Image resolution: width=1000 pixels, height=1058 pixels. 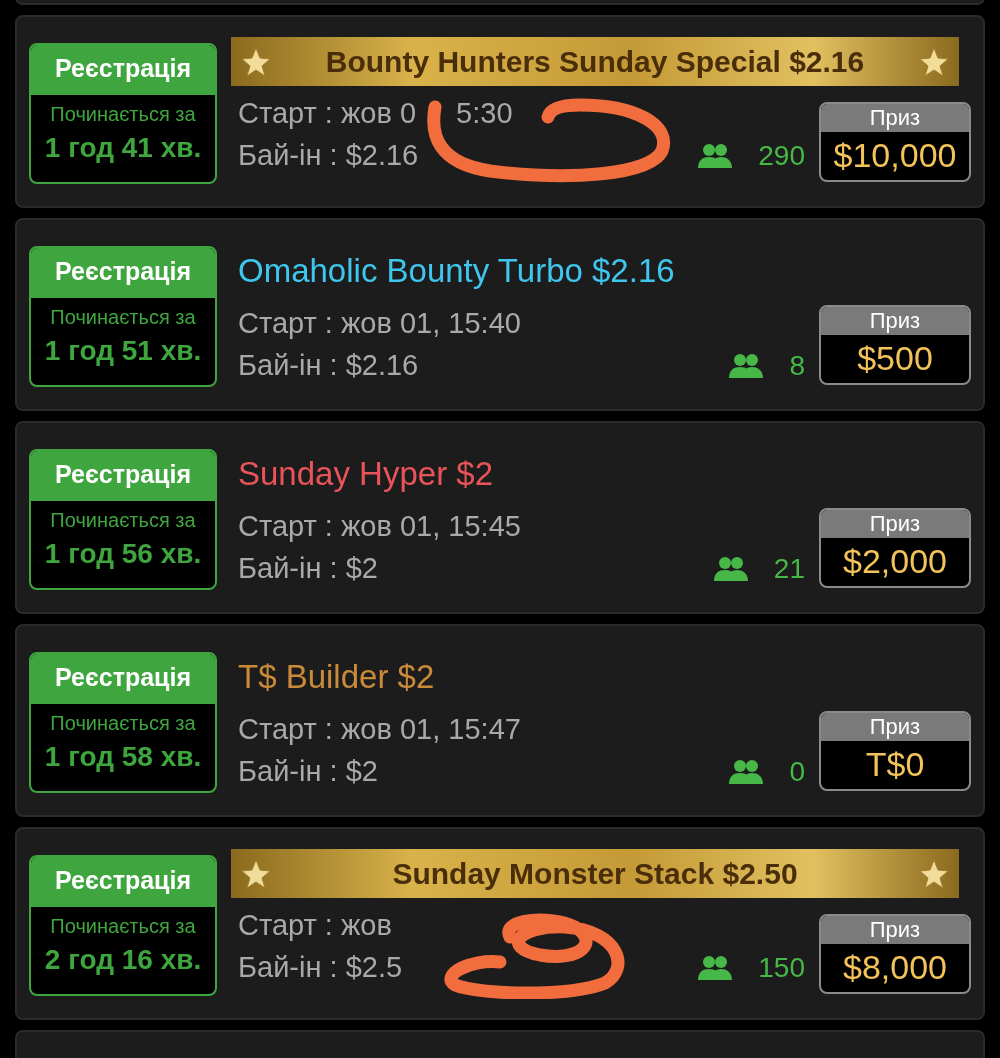 What do you see at coordinates (315, 925) in the screenshot?
I see `start-time: Старт : жов` at bounding box center [315, 925].